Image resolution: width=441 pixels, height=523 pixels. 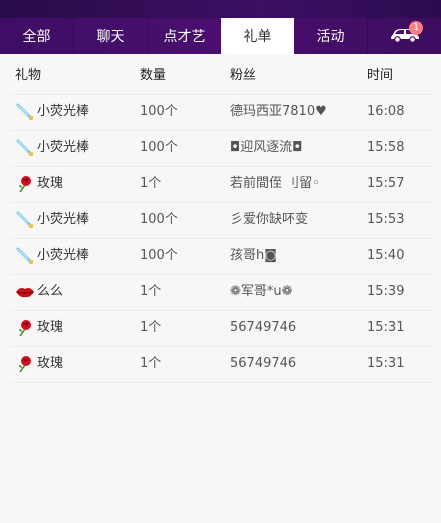 What do you see at coordinates (253, 255) in the screenshot?
I see `fan-name: 孩哥h◙` at bounding box center [253, 255].